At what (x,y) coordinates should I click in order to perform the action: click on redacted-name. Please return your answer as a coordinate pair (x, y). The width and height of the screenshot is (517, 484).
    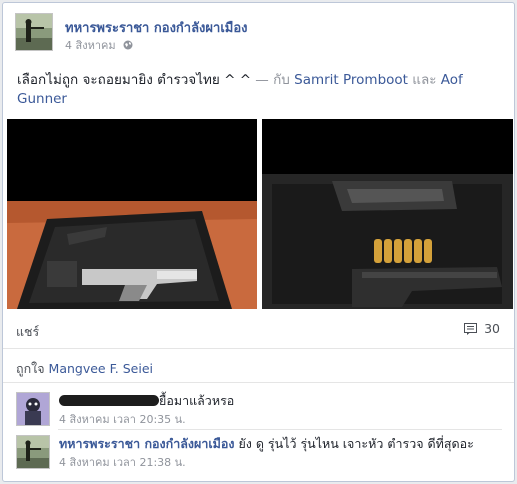
    Looking at the image, I should click on (109, 400).